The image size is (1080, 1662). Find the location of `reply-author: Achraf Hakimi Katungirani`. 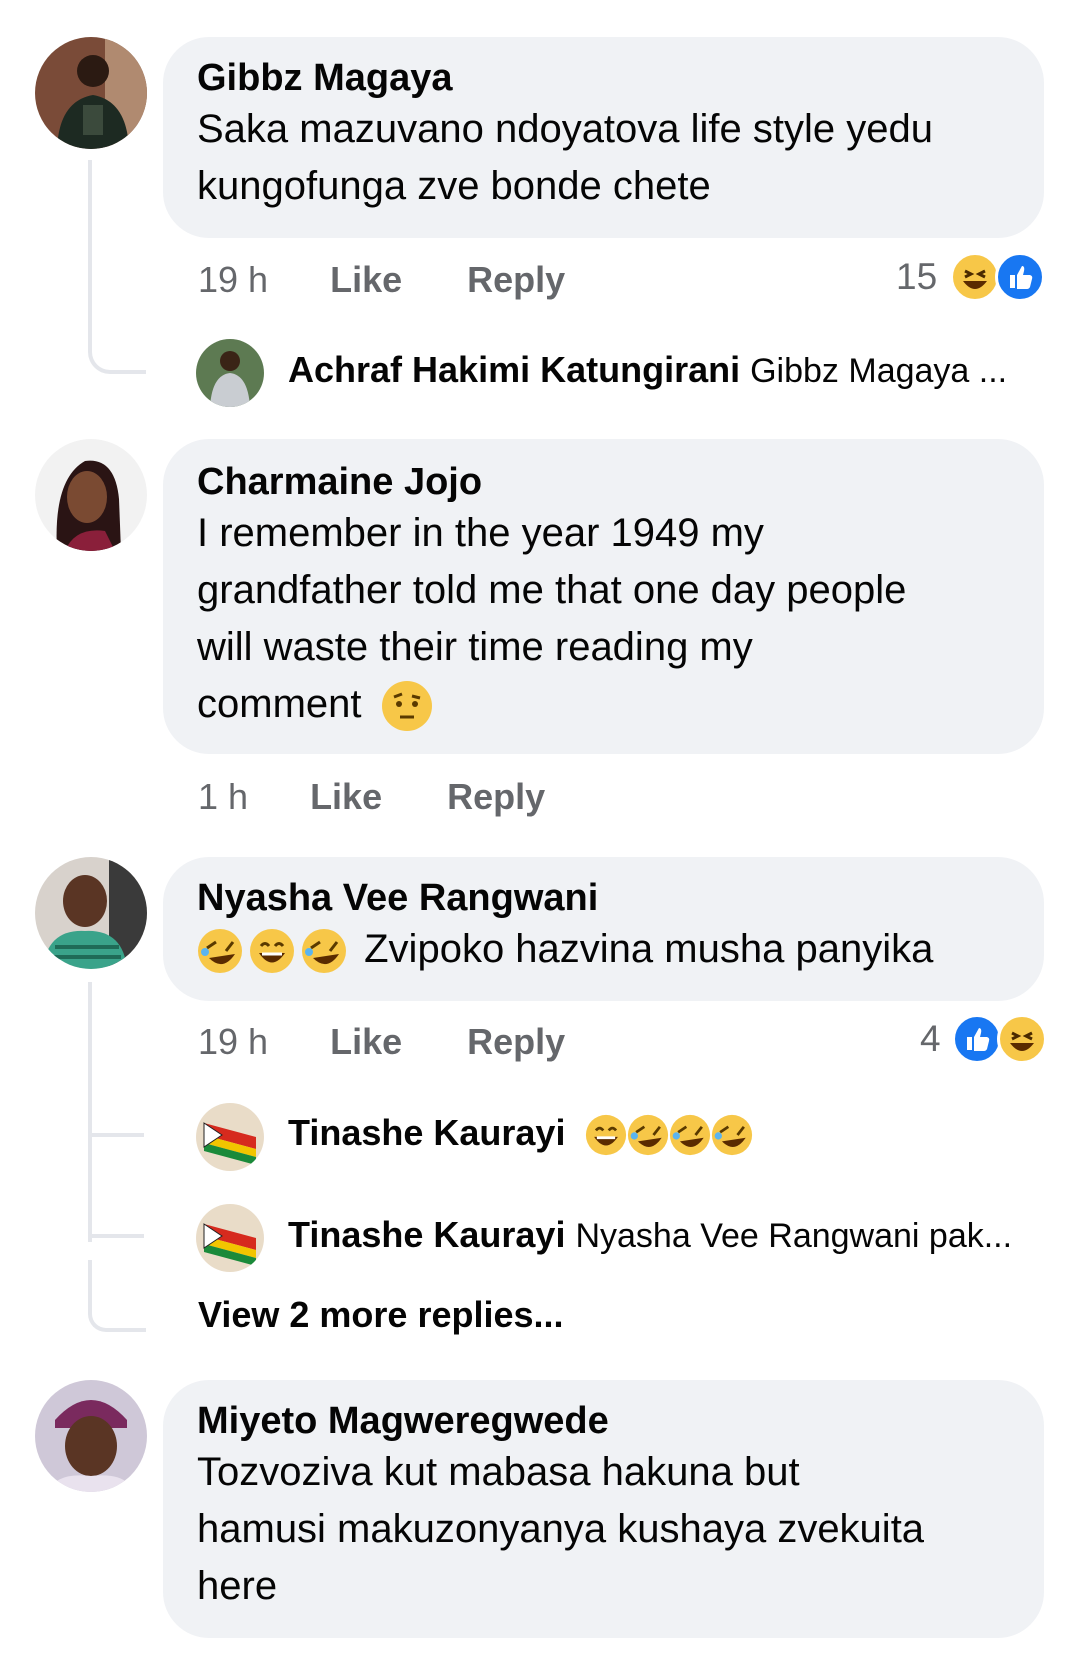

reply-author: Achraf Hakimi Katungirani is located at coordinates (514, 369).